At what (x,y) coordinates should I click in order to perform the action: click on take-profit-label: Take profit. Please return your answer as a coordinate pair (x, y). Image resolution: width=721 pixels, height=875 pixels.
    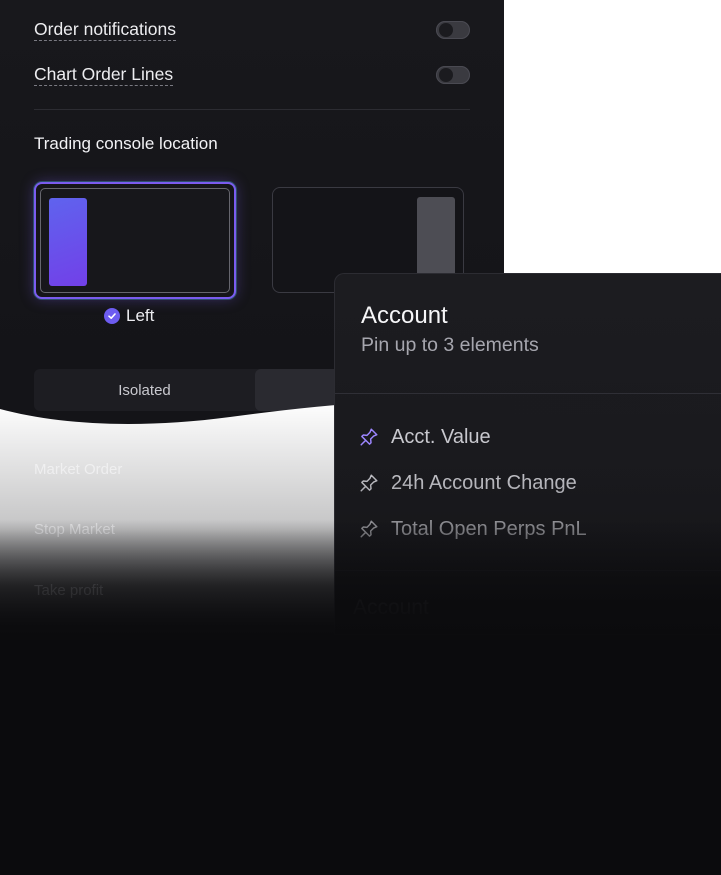
    Looking at the image, I should click on (69, 590).